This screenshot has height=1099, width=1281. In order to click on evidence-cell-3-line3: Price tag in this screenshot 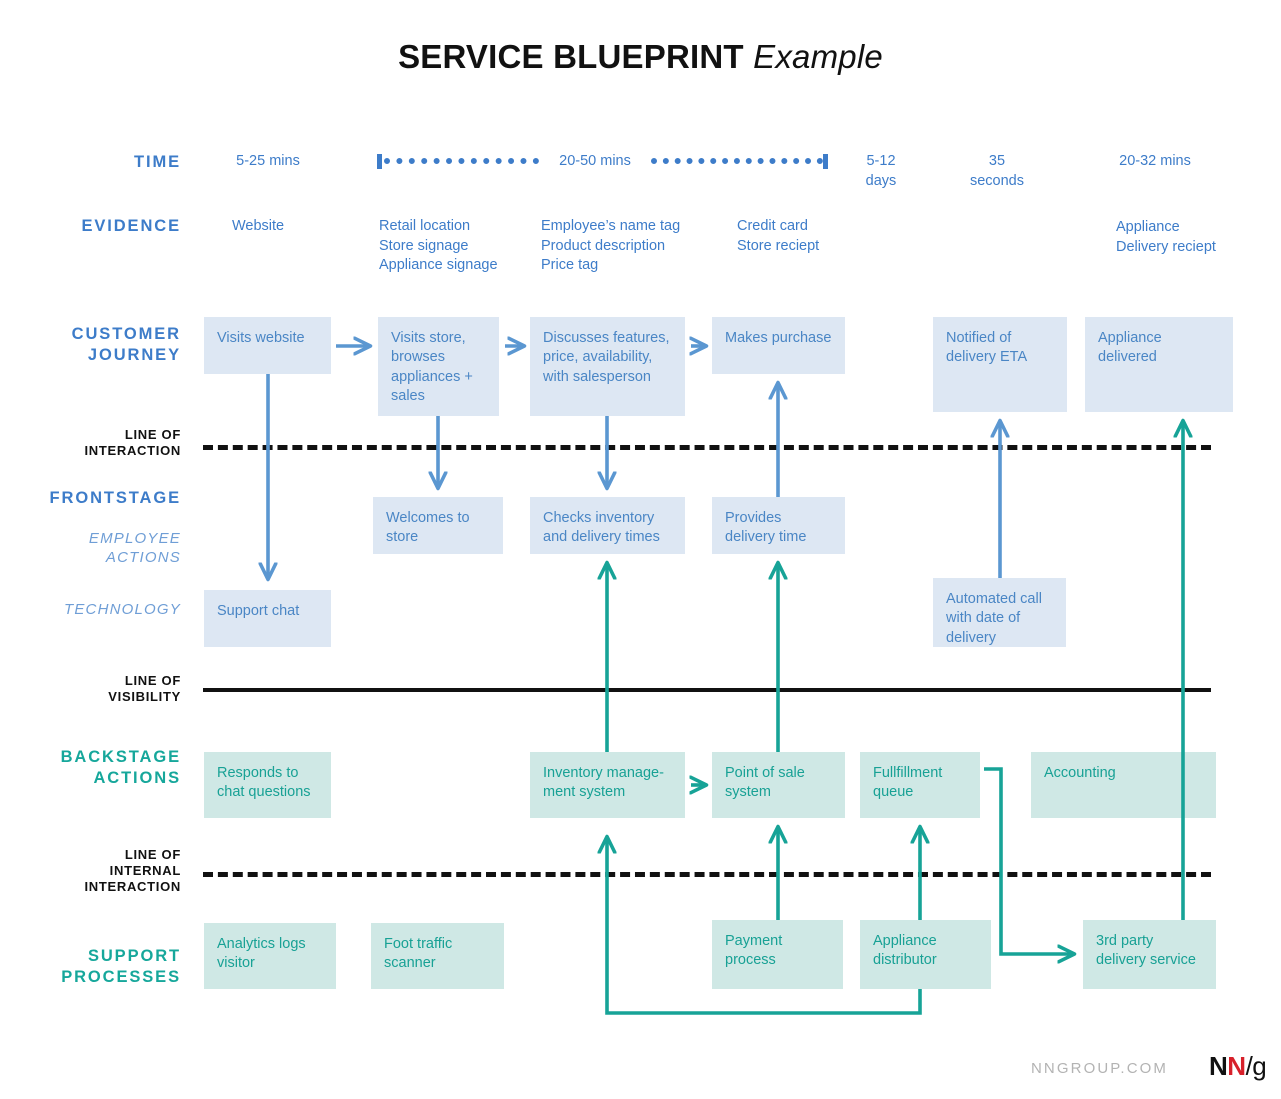, I will do `click(570, 265)`.